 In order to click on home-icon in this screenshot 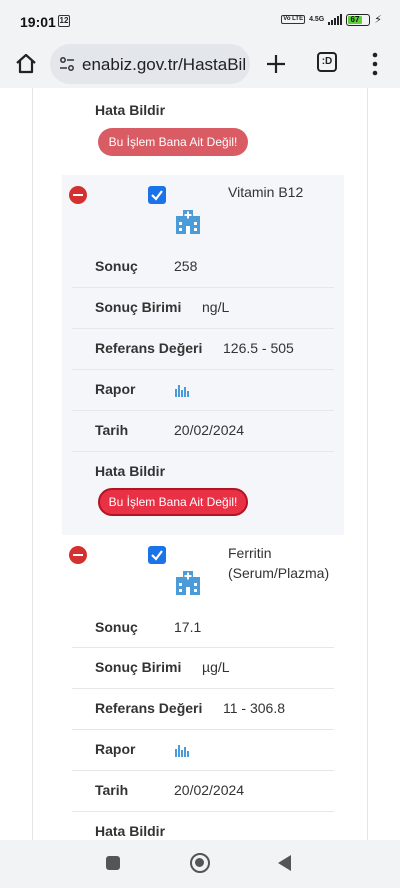, I will do `click(26, 64)`.